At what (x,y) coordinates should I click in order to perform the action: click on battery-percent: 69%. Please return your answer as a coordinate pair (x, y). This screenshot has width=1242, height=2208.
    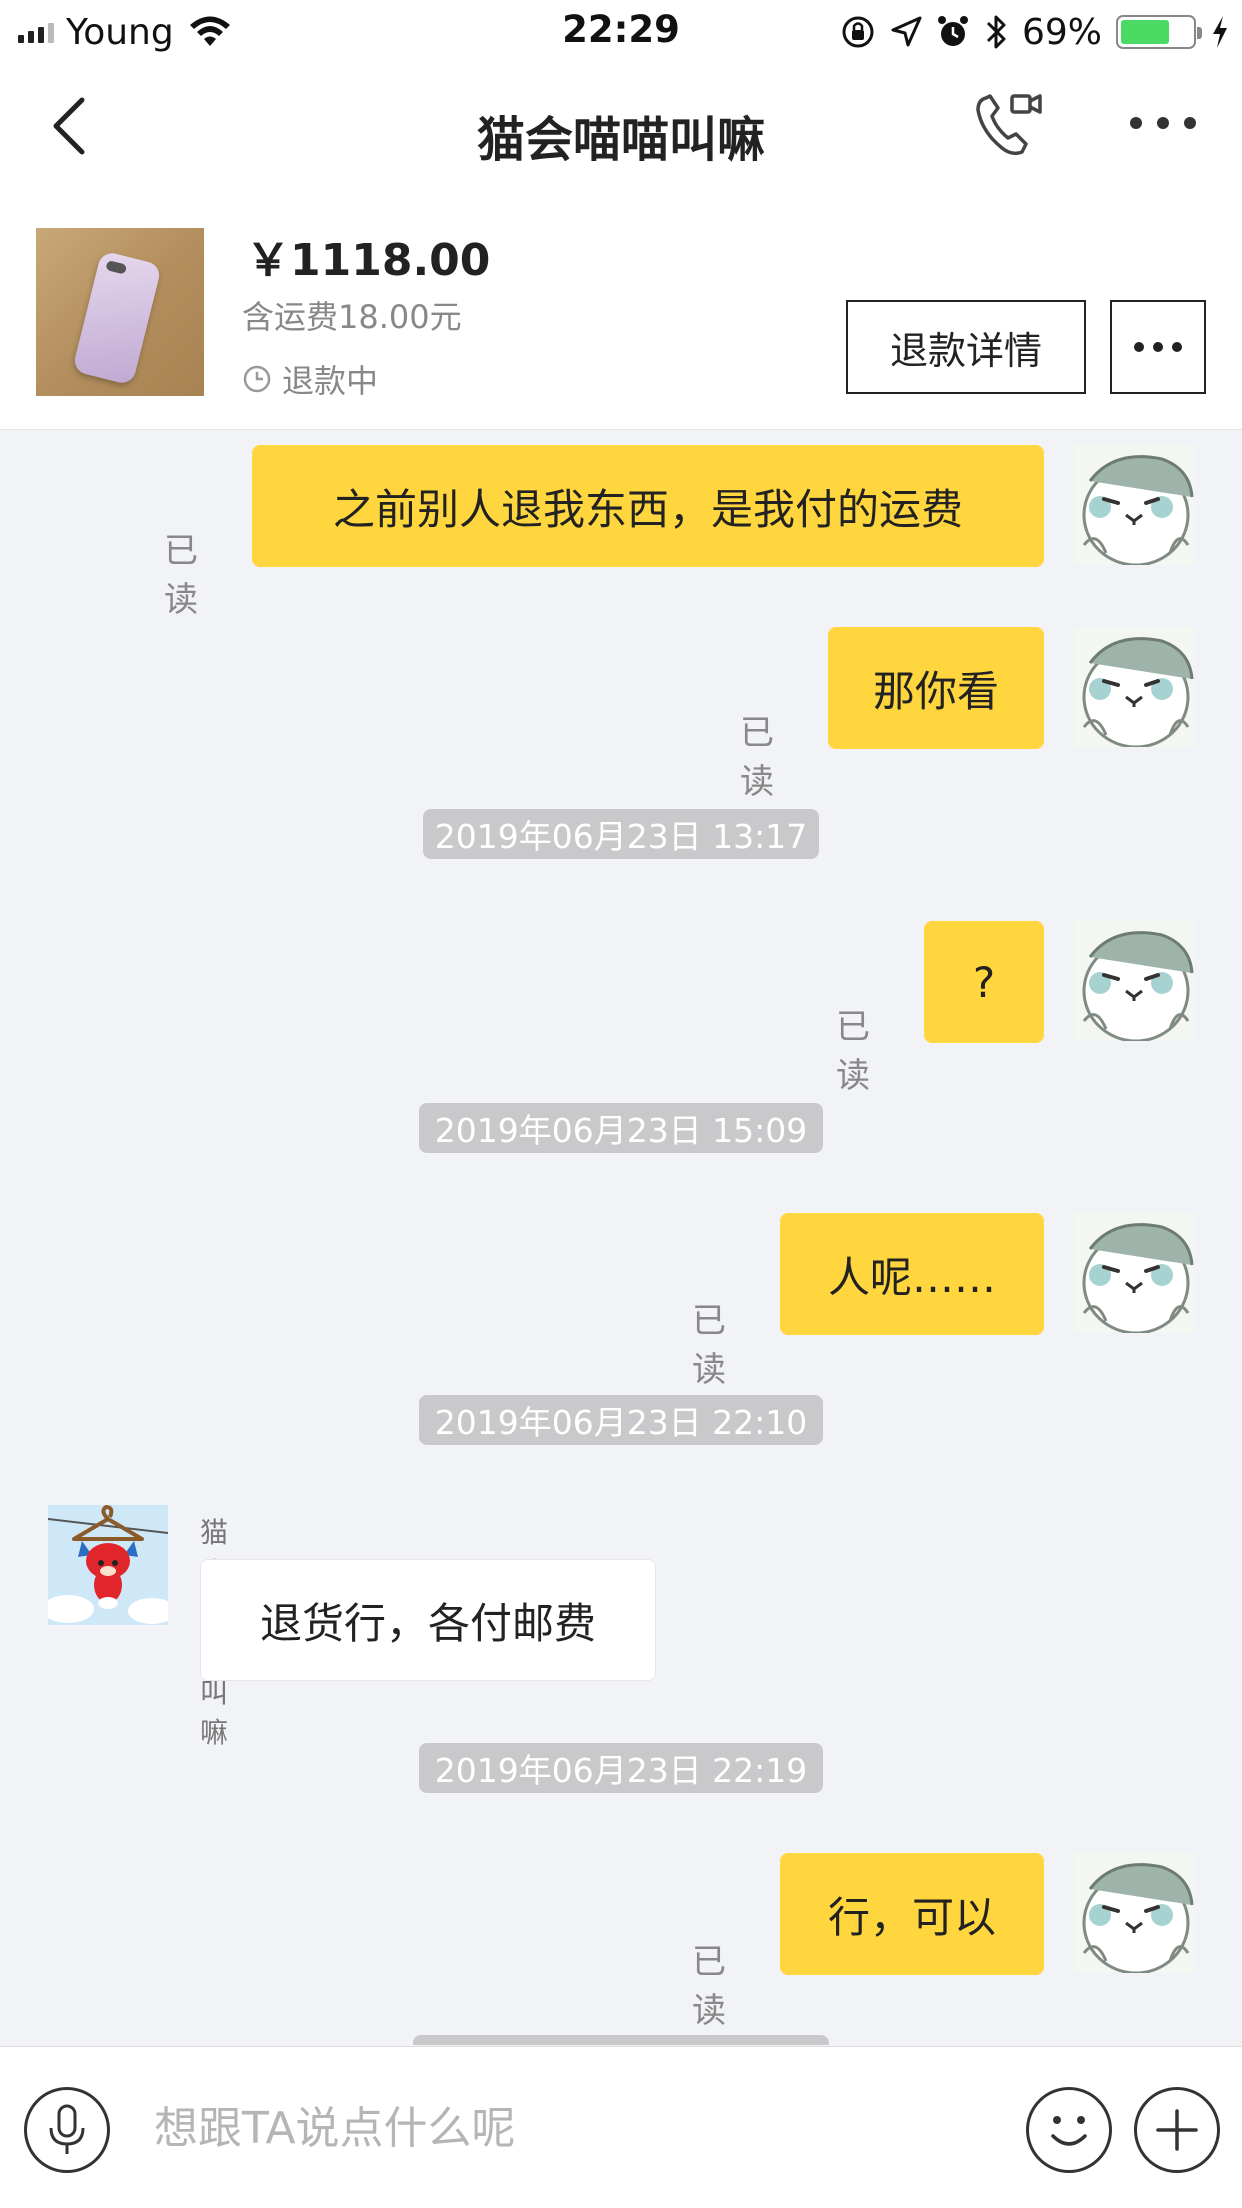
    Looking at the image, I should click on (1061, 32).